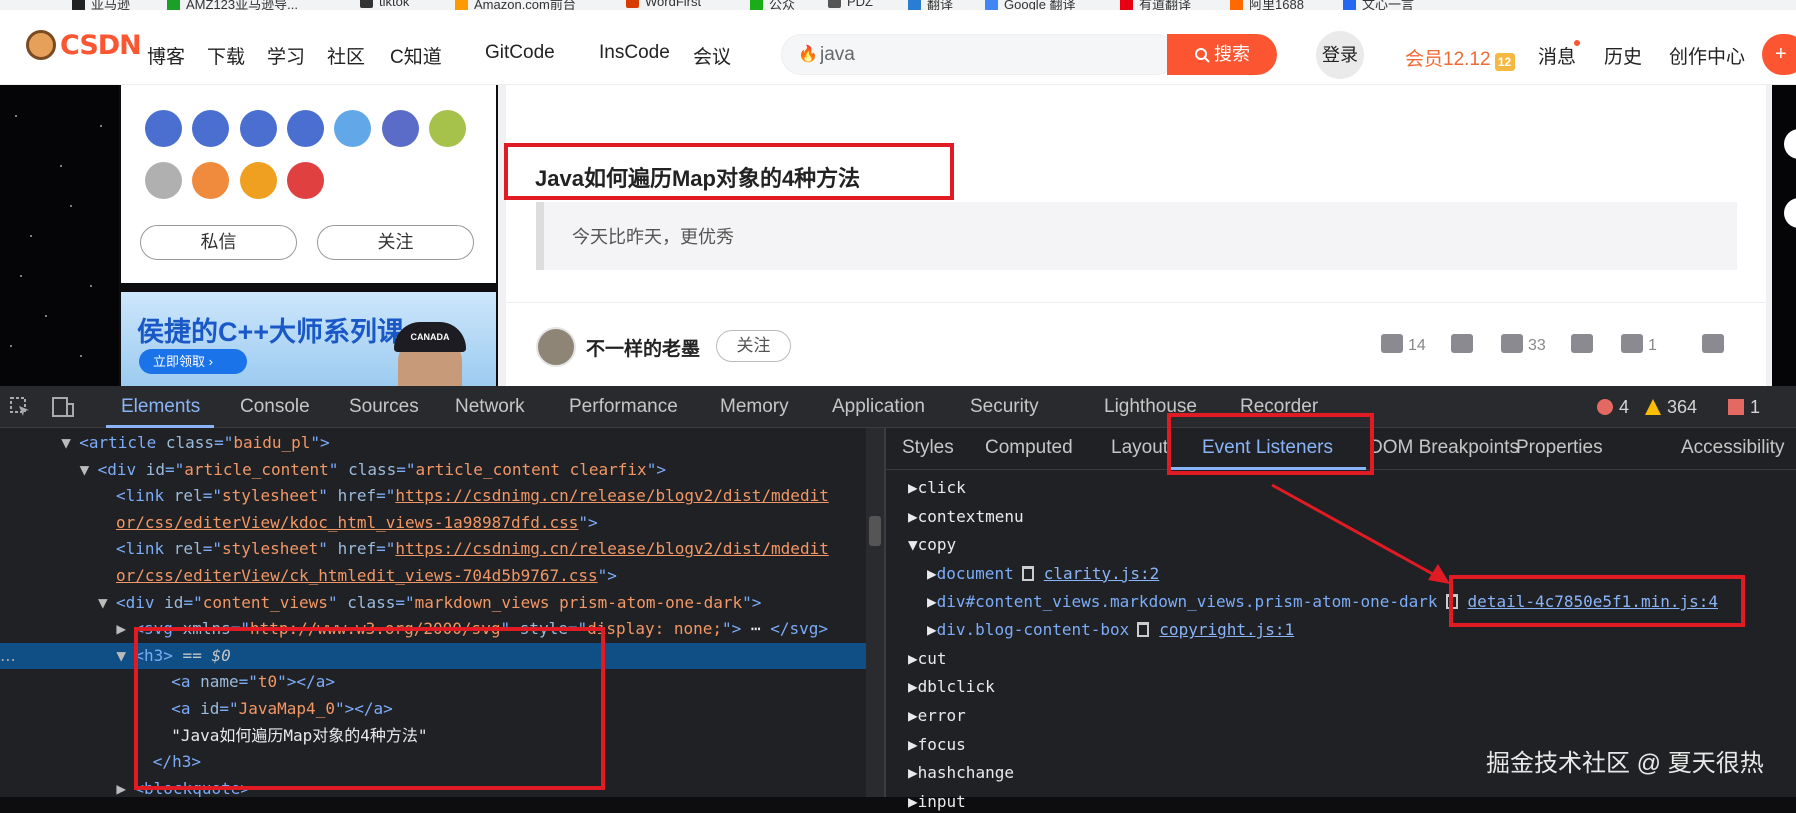 This screenshot has width=1796, height=813. Describe the element at coordinates (928, 448) in the screenshot. I see `sidebar-tab-styles: Styles` at that location.